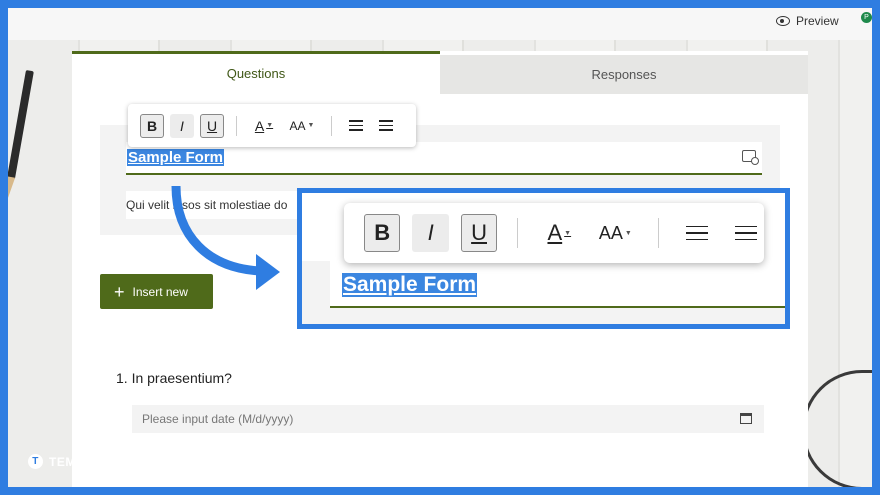 This screenshot has width=880, height=495. What do you see at coordinates (98, 461) in the screenshot?
I see `brand-name: TEMPLATE.NET` at bounding box center [98, 461].